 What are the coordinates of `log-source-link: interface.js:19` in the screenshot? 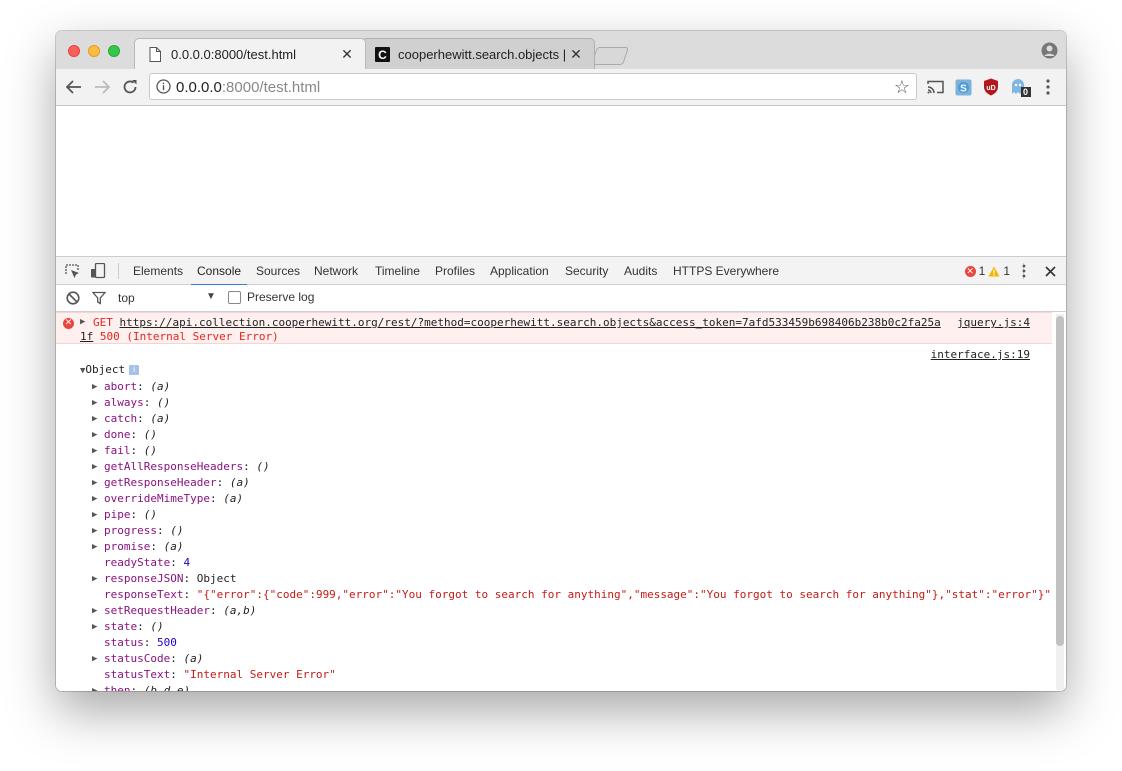 It's located at (980, 354).